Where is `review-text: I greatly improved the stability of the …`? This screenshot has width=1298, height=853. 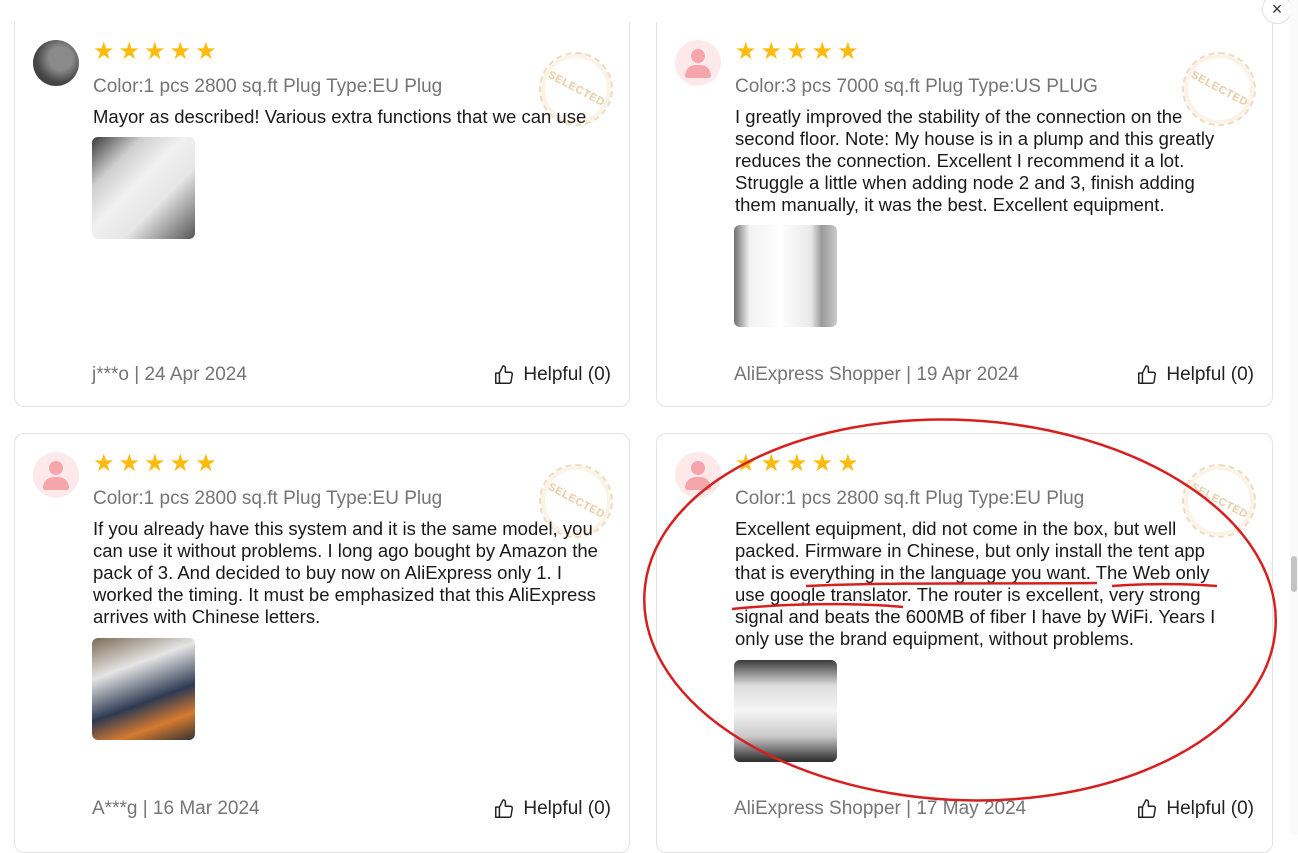
review-text: I greatly improved the stability of the … is located at coordinates (975, 160).